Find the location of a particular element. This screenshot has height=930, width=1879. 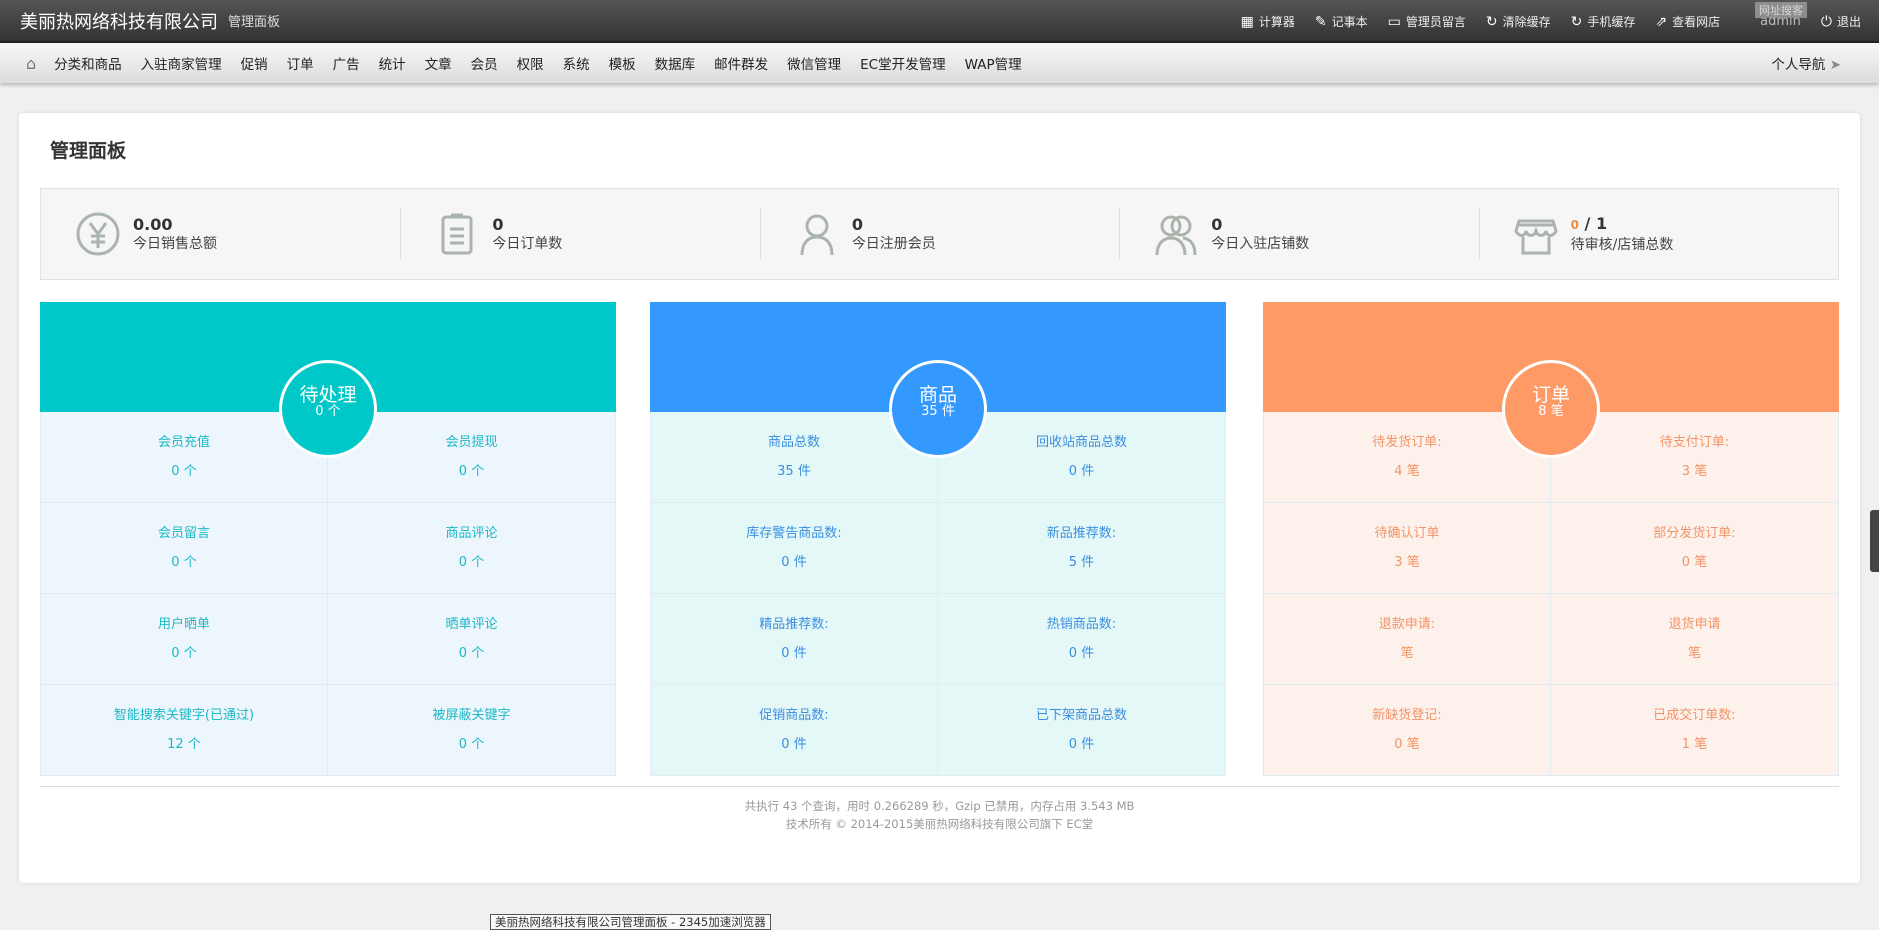

panel-count: 35 件 is located at coordinates (938, 411).